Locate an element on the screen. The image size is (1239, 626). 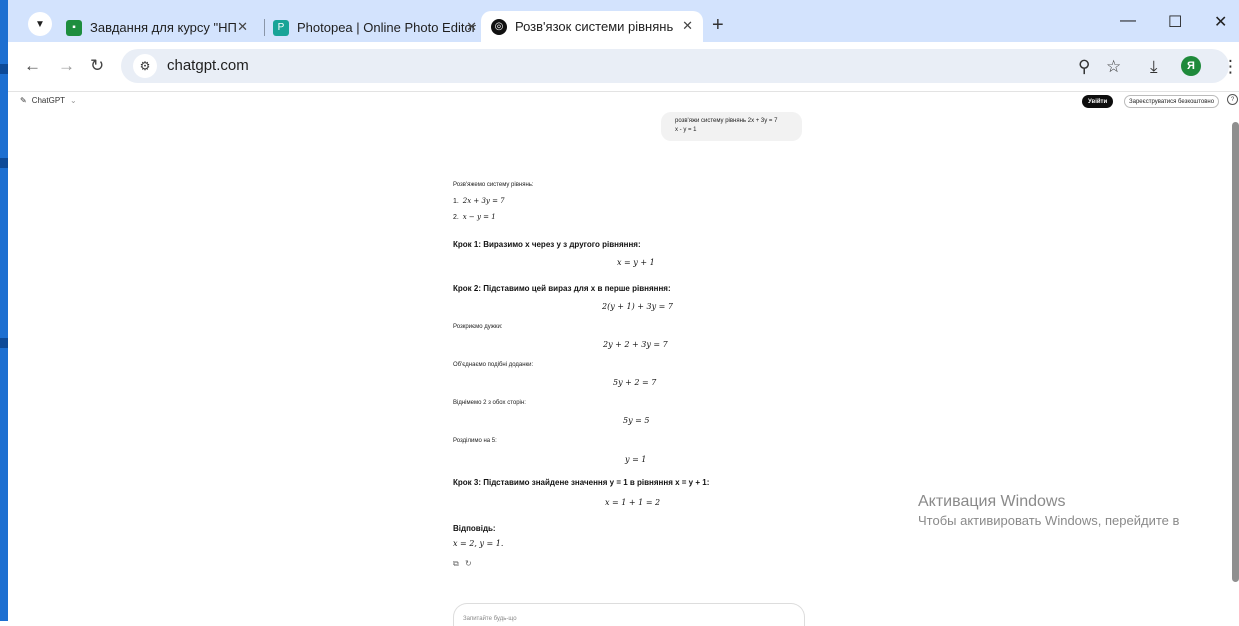
list-item: 1. 2x + 3y = 7 is located at coordinates (479, 201).